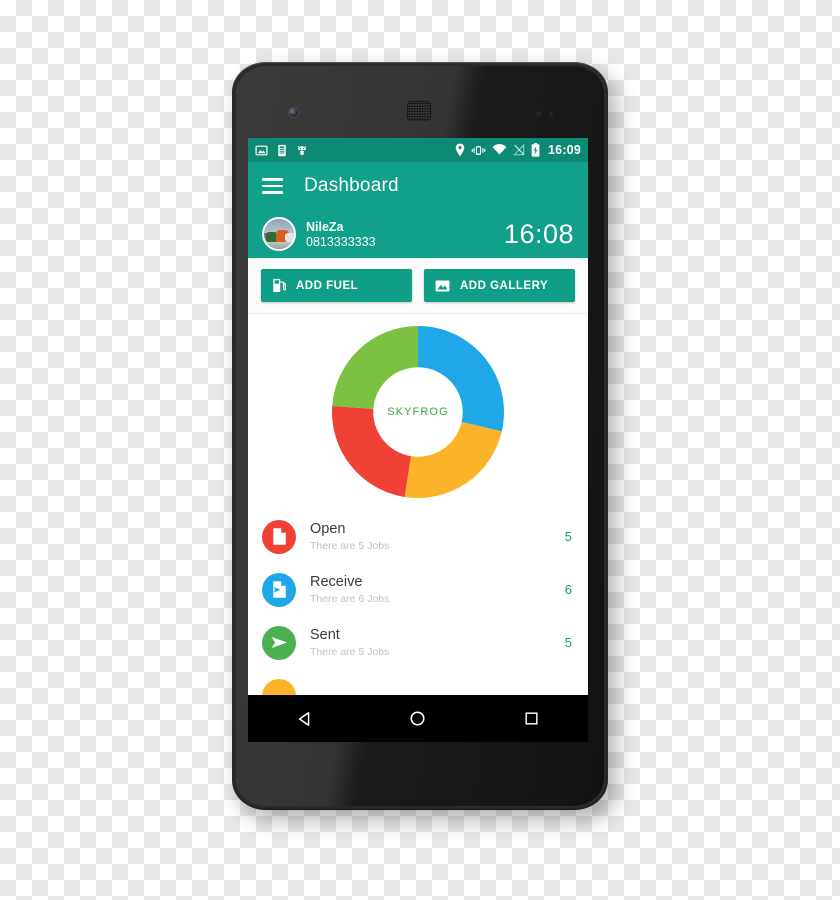 The image size is (840, 900). Describe the element at coordinates (293, 112) in the screenshot. I see `front-camera-icon` at that location.